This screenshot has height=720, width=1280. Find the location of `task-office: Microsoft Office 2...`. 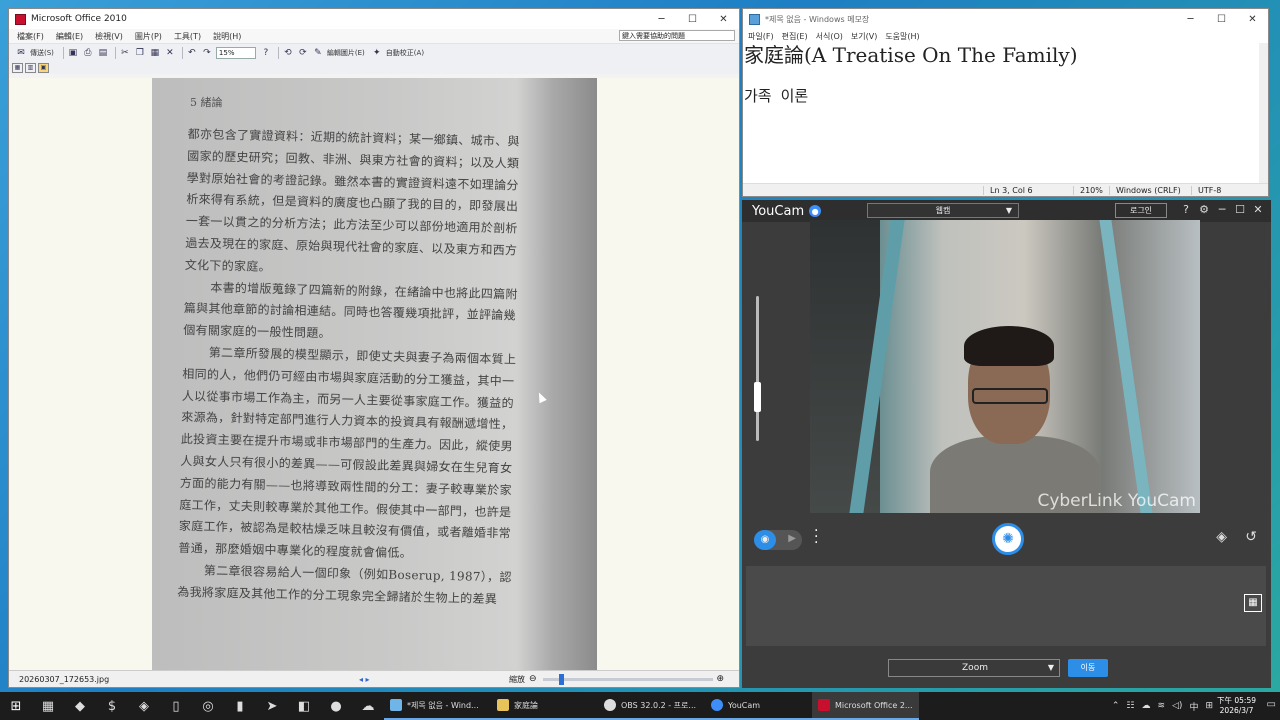

task-office: Microsoft Office 2... is located at coordinates (865, 706).